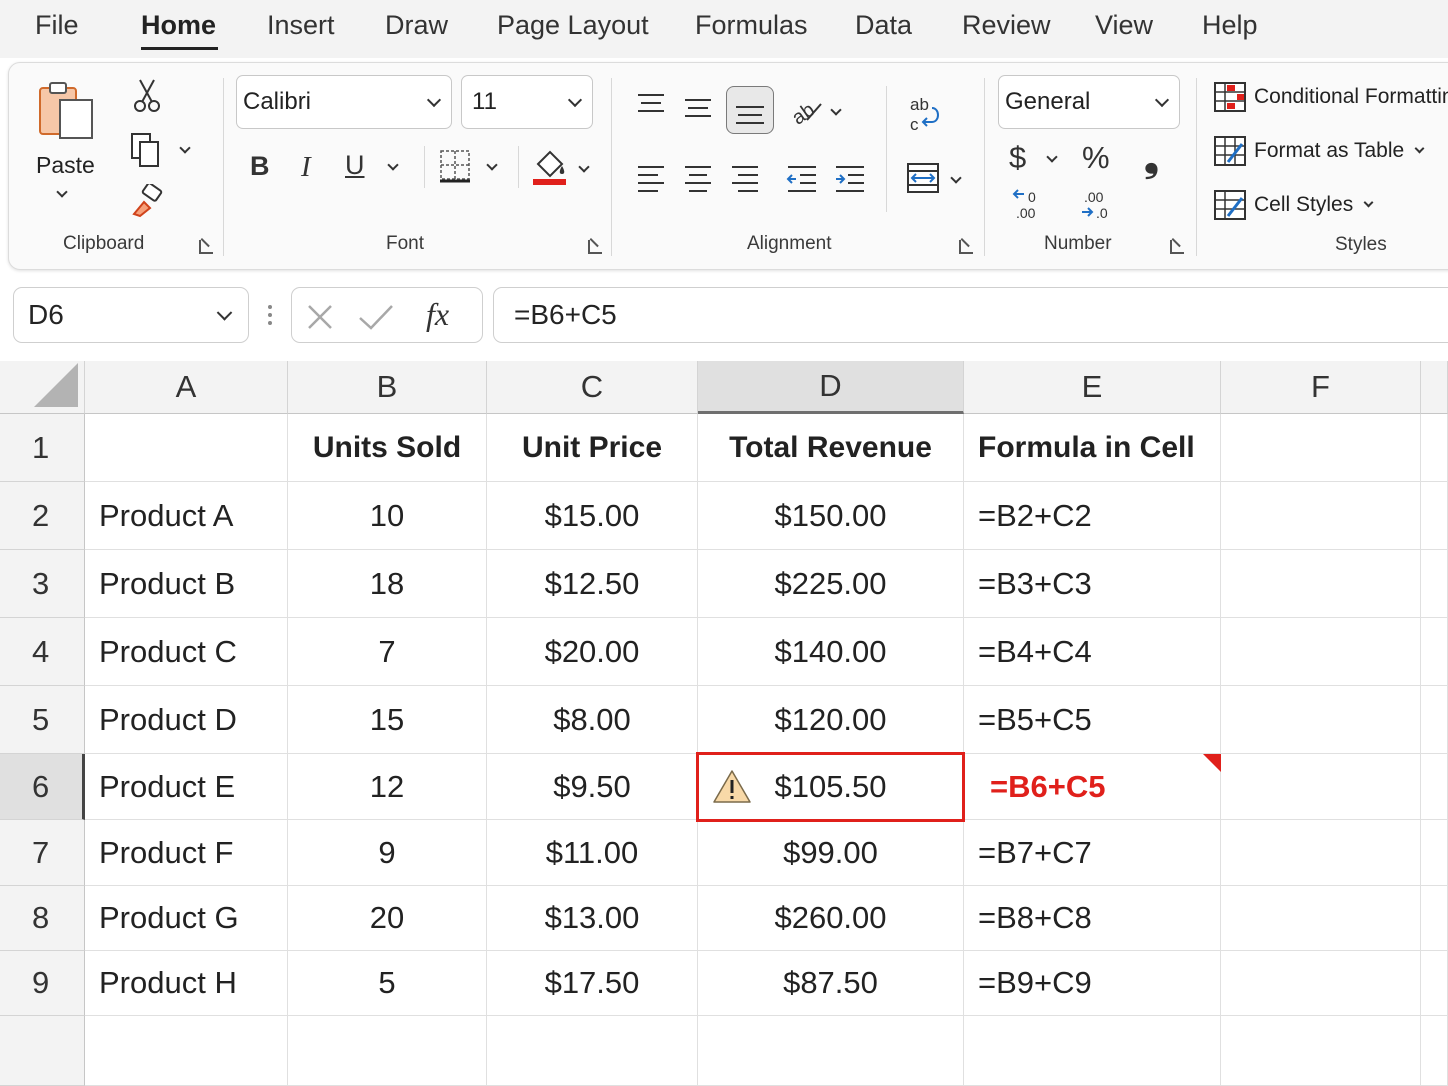 The image size is (1448, 1086). What do you see at coordinates (1092, 720) in the screenshot?
I see `cell-e5: =B5+C5` at bounding box center [1092, 720].